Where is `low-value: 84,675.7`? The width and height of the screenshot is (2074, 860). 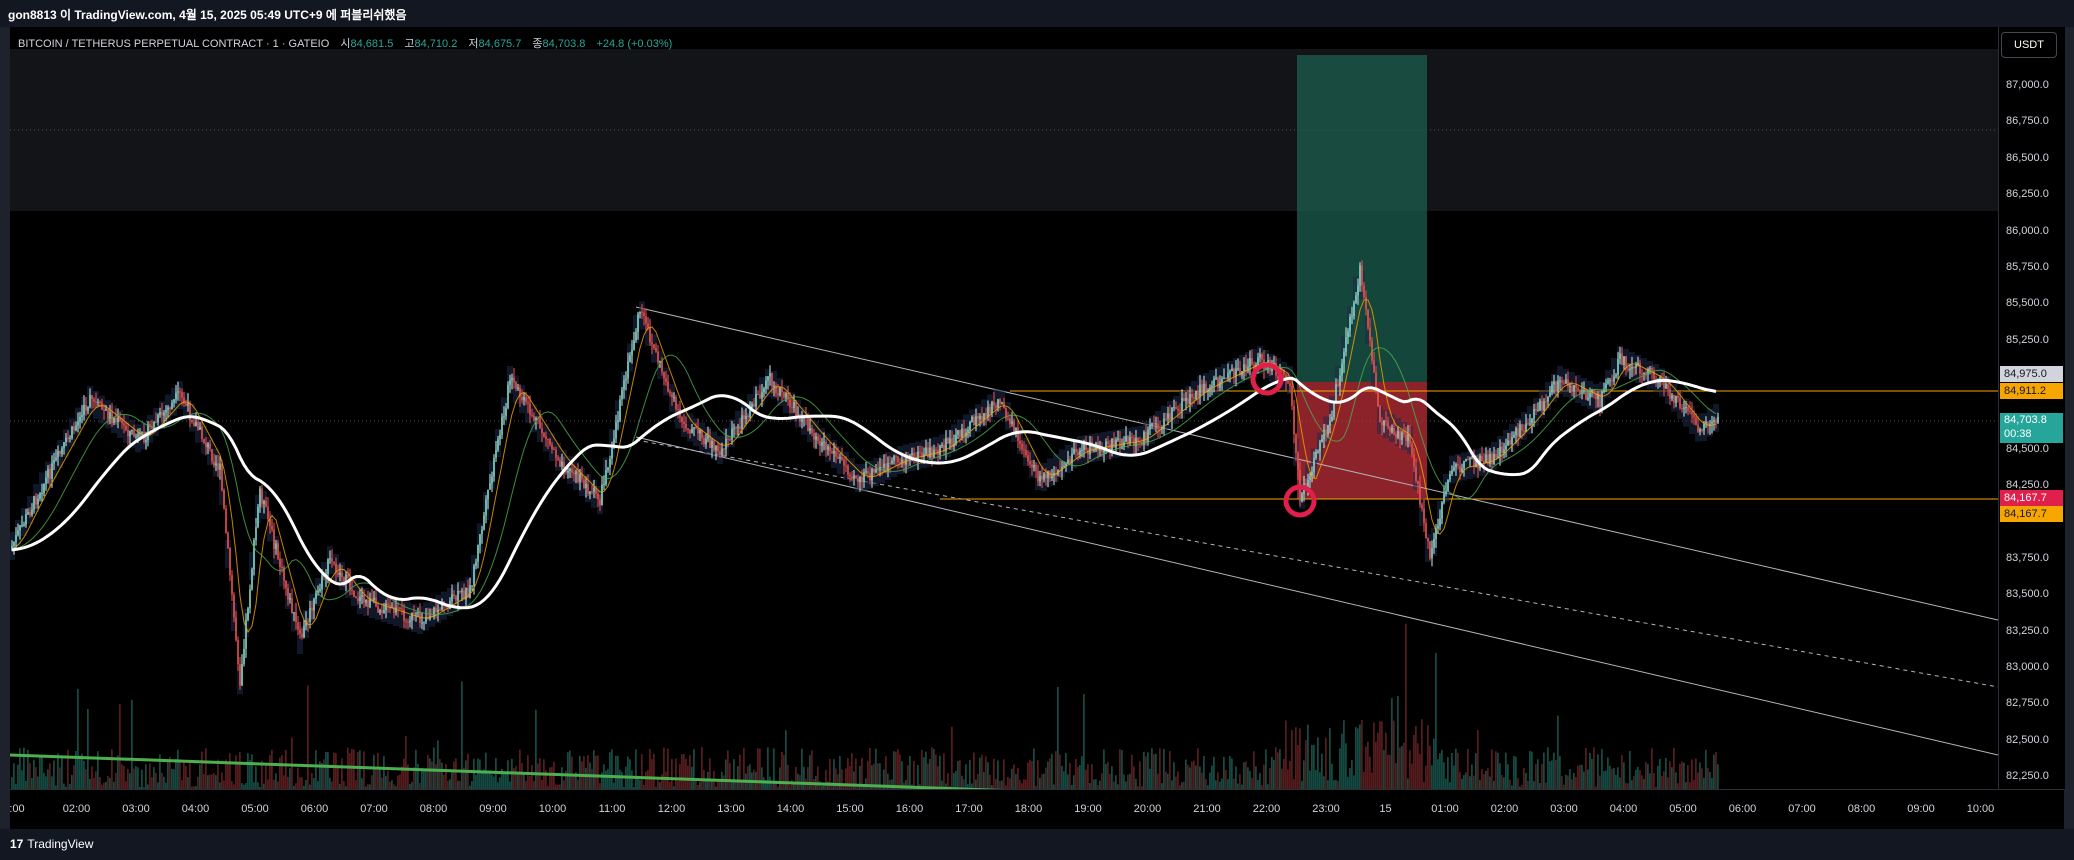
low-value: 84,675.7 is located at coordinates (500, 44).